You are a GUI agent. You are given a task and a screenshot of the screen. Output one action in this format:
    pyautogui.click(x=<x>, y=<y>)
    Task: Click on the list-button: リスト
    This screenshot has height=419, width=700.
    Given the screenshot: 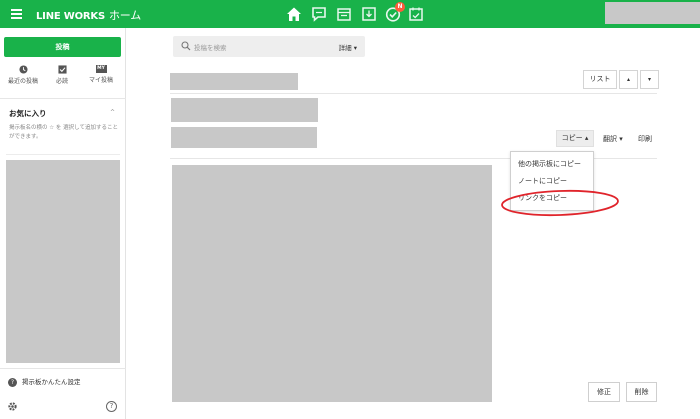 What is the action you would take?
    pyautogui.click(x=600, y=79)
    